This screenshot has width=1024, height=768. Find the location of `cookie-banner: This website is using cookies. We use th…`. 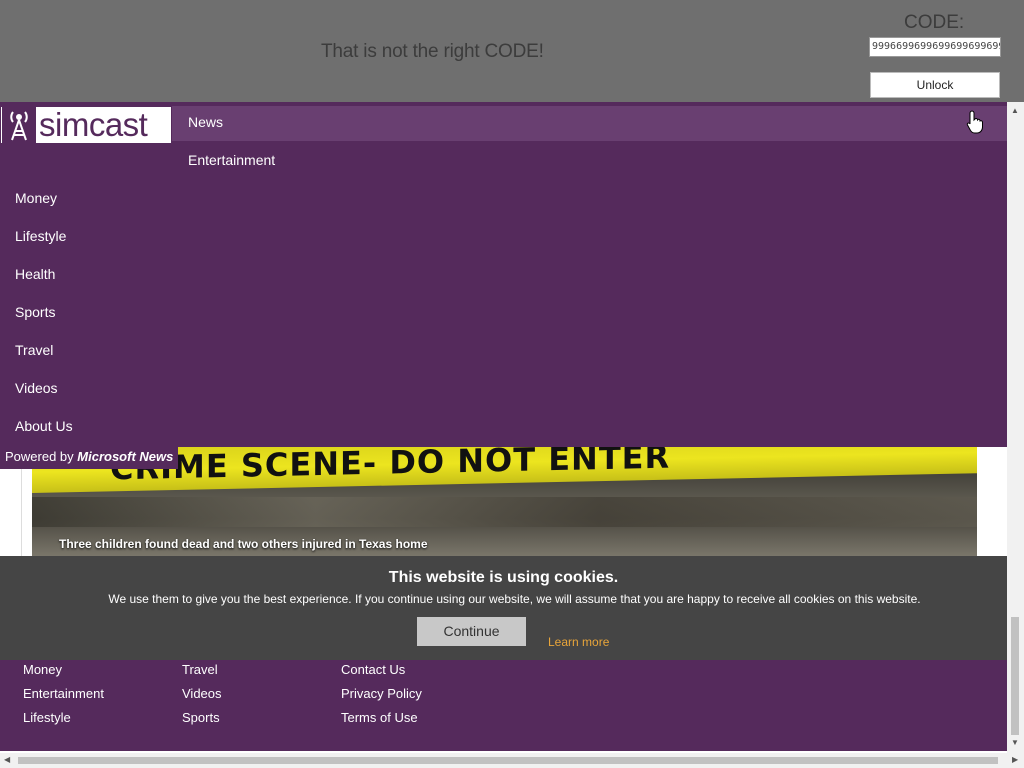

cookie-banner: This website is using cookies. We use th… is located at coordinates (503, 608).